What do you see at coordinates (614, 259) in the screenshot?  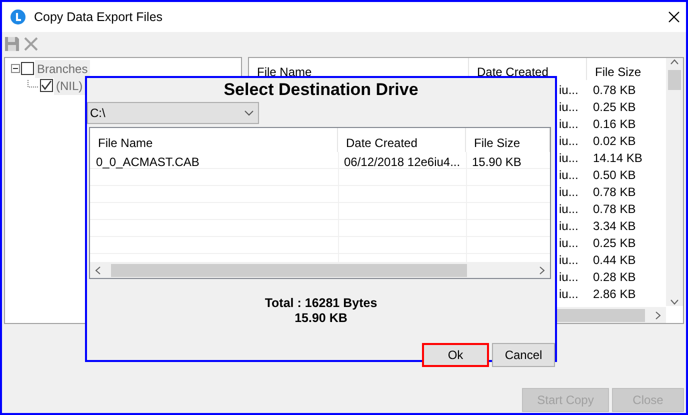 I see `table-cell-text: 0.44 KB` at bounding box center [614, 259].